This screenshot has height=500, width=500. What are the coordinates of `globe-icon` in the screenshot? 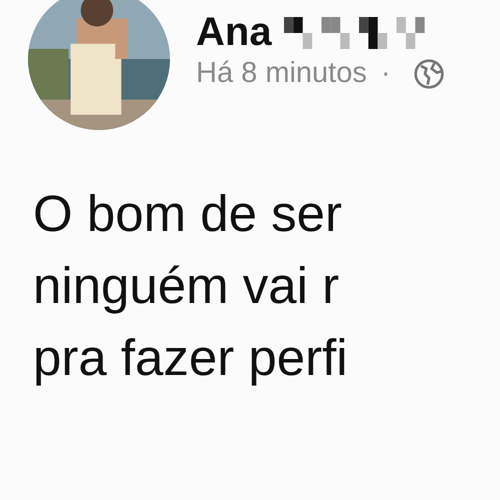 It's located at (428, 74).